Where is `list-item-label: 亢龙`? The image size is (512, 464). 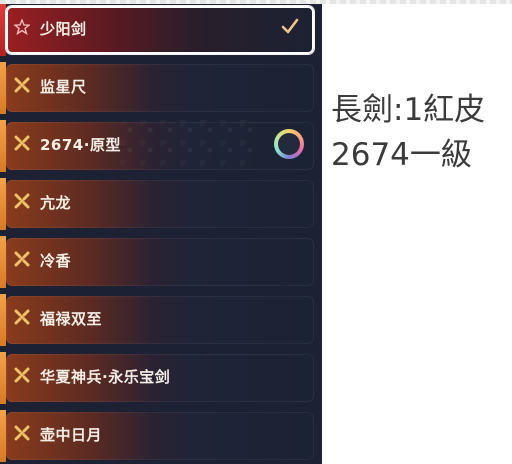
list-item-label: 亢龙 is located at coordinates (56, 203).